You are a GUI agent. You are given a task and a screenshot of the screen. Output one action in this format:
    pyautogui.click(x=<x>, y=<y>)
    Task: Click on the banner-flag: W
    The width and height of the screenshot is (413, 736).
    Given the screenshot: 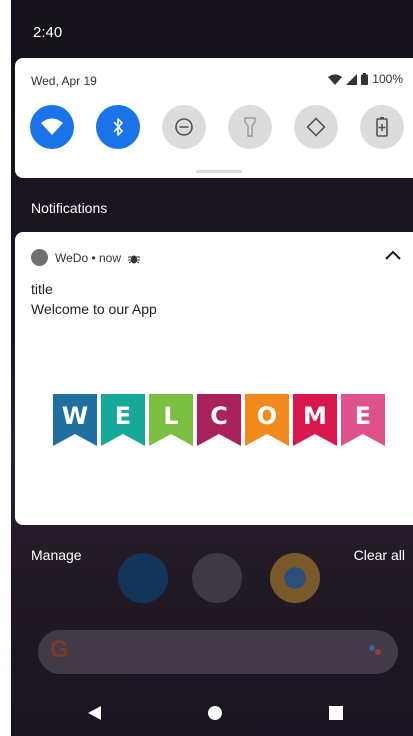 What is the action you would take?
    pyautogui.click(x=75, y=420)
    